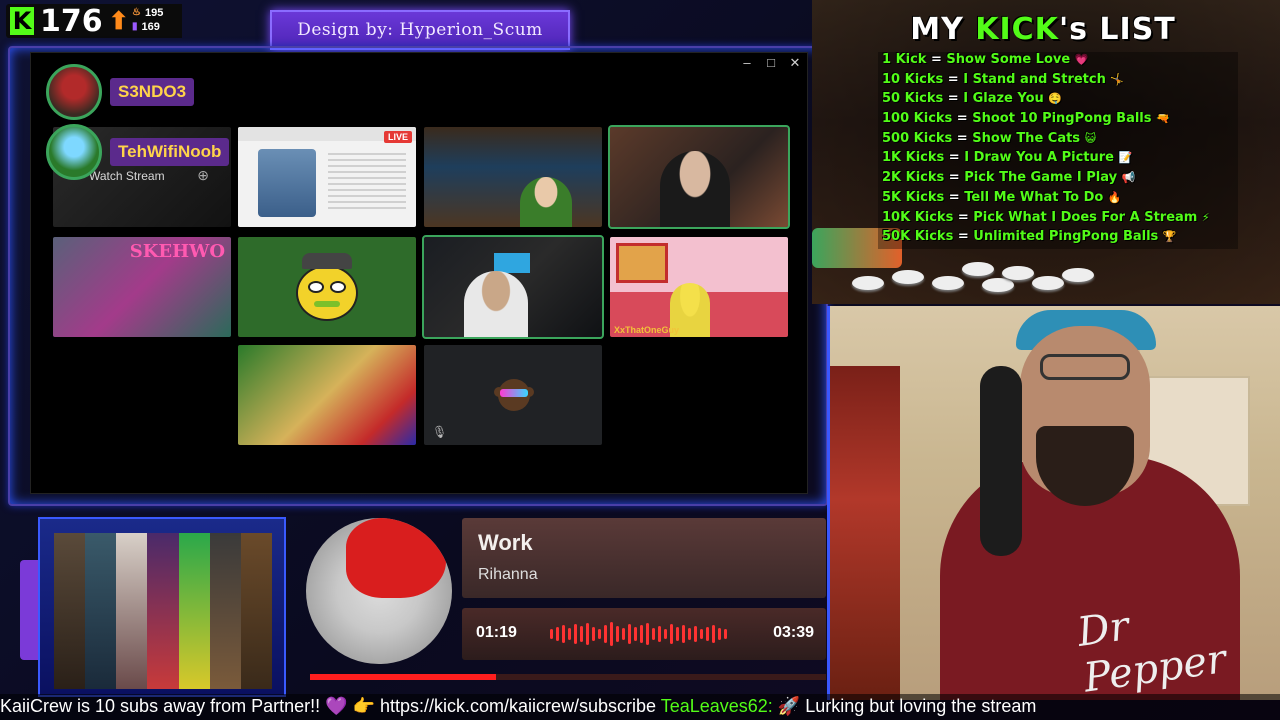  Describe the element at coordinates (152, 92) in the screenshot. I see `speaker-name: S3NDO3` at that location.